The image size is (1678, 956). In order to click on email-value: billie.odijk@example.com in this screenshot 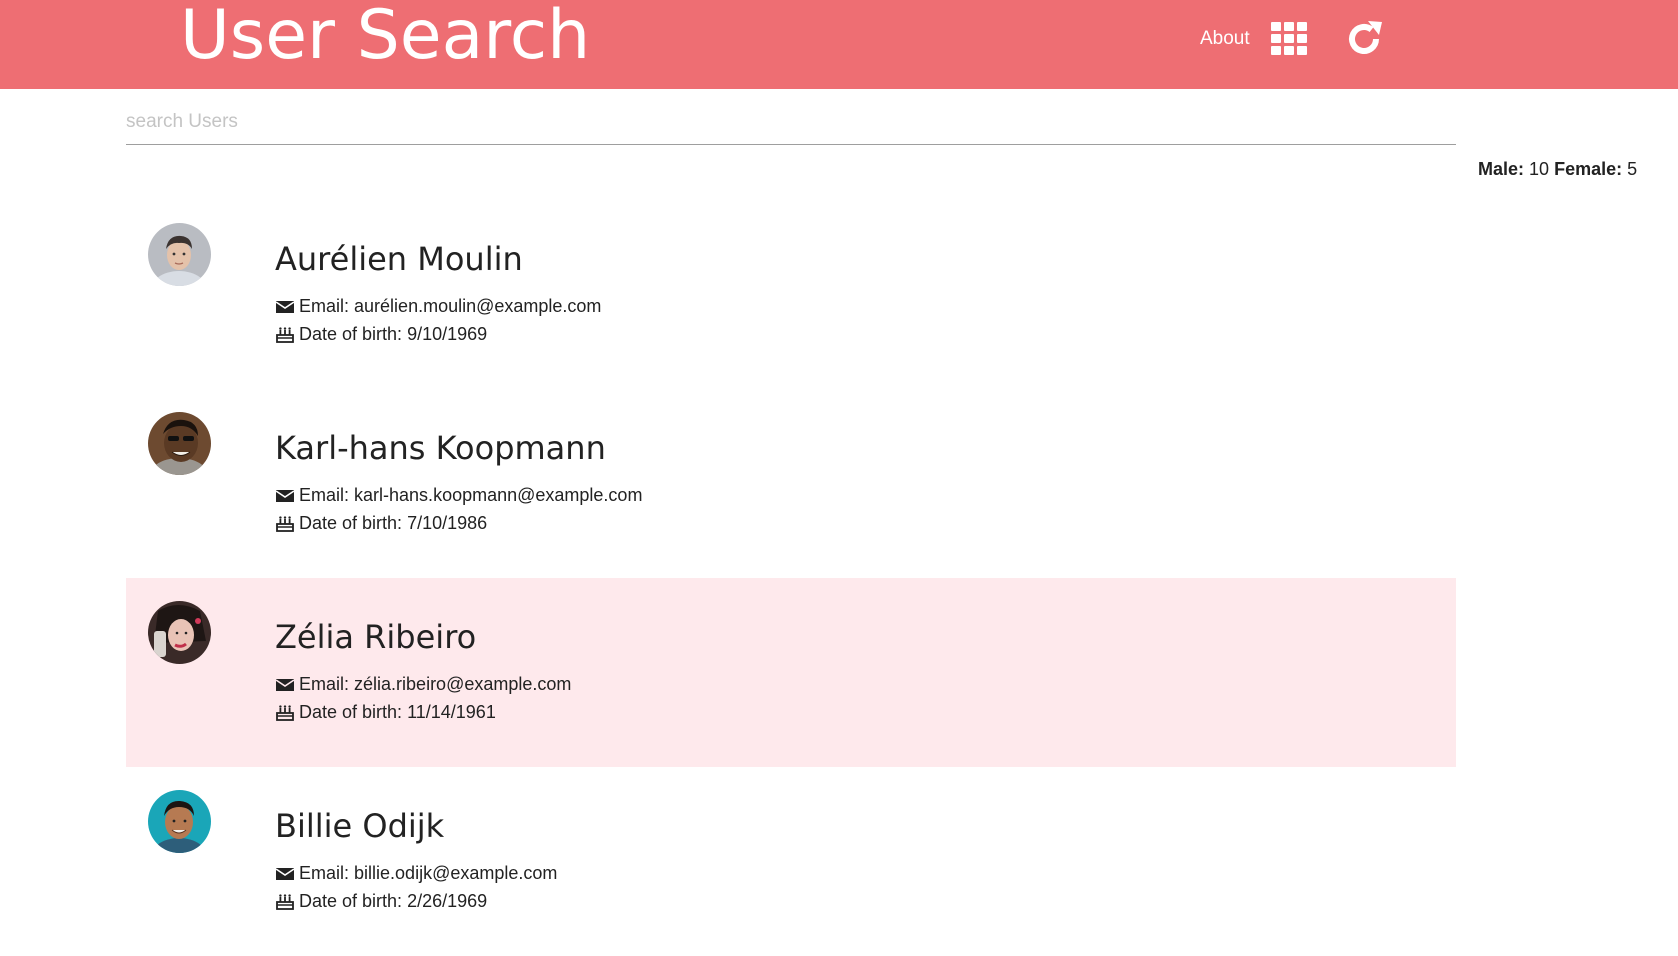, I will do `click(456, 873)`.